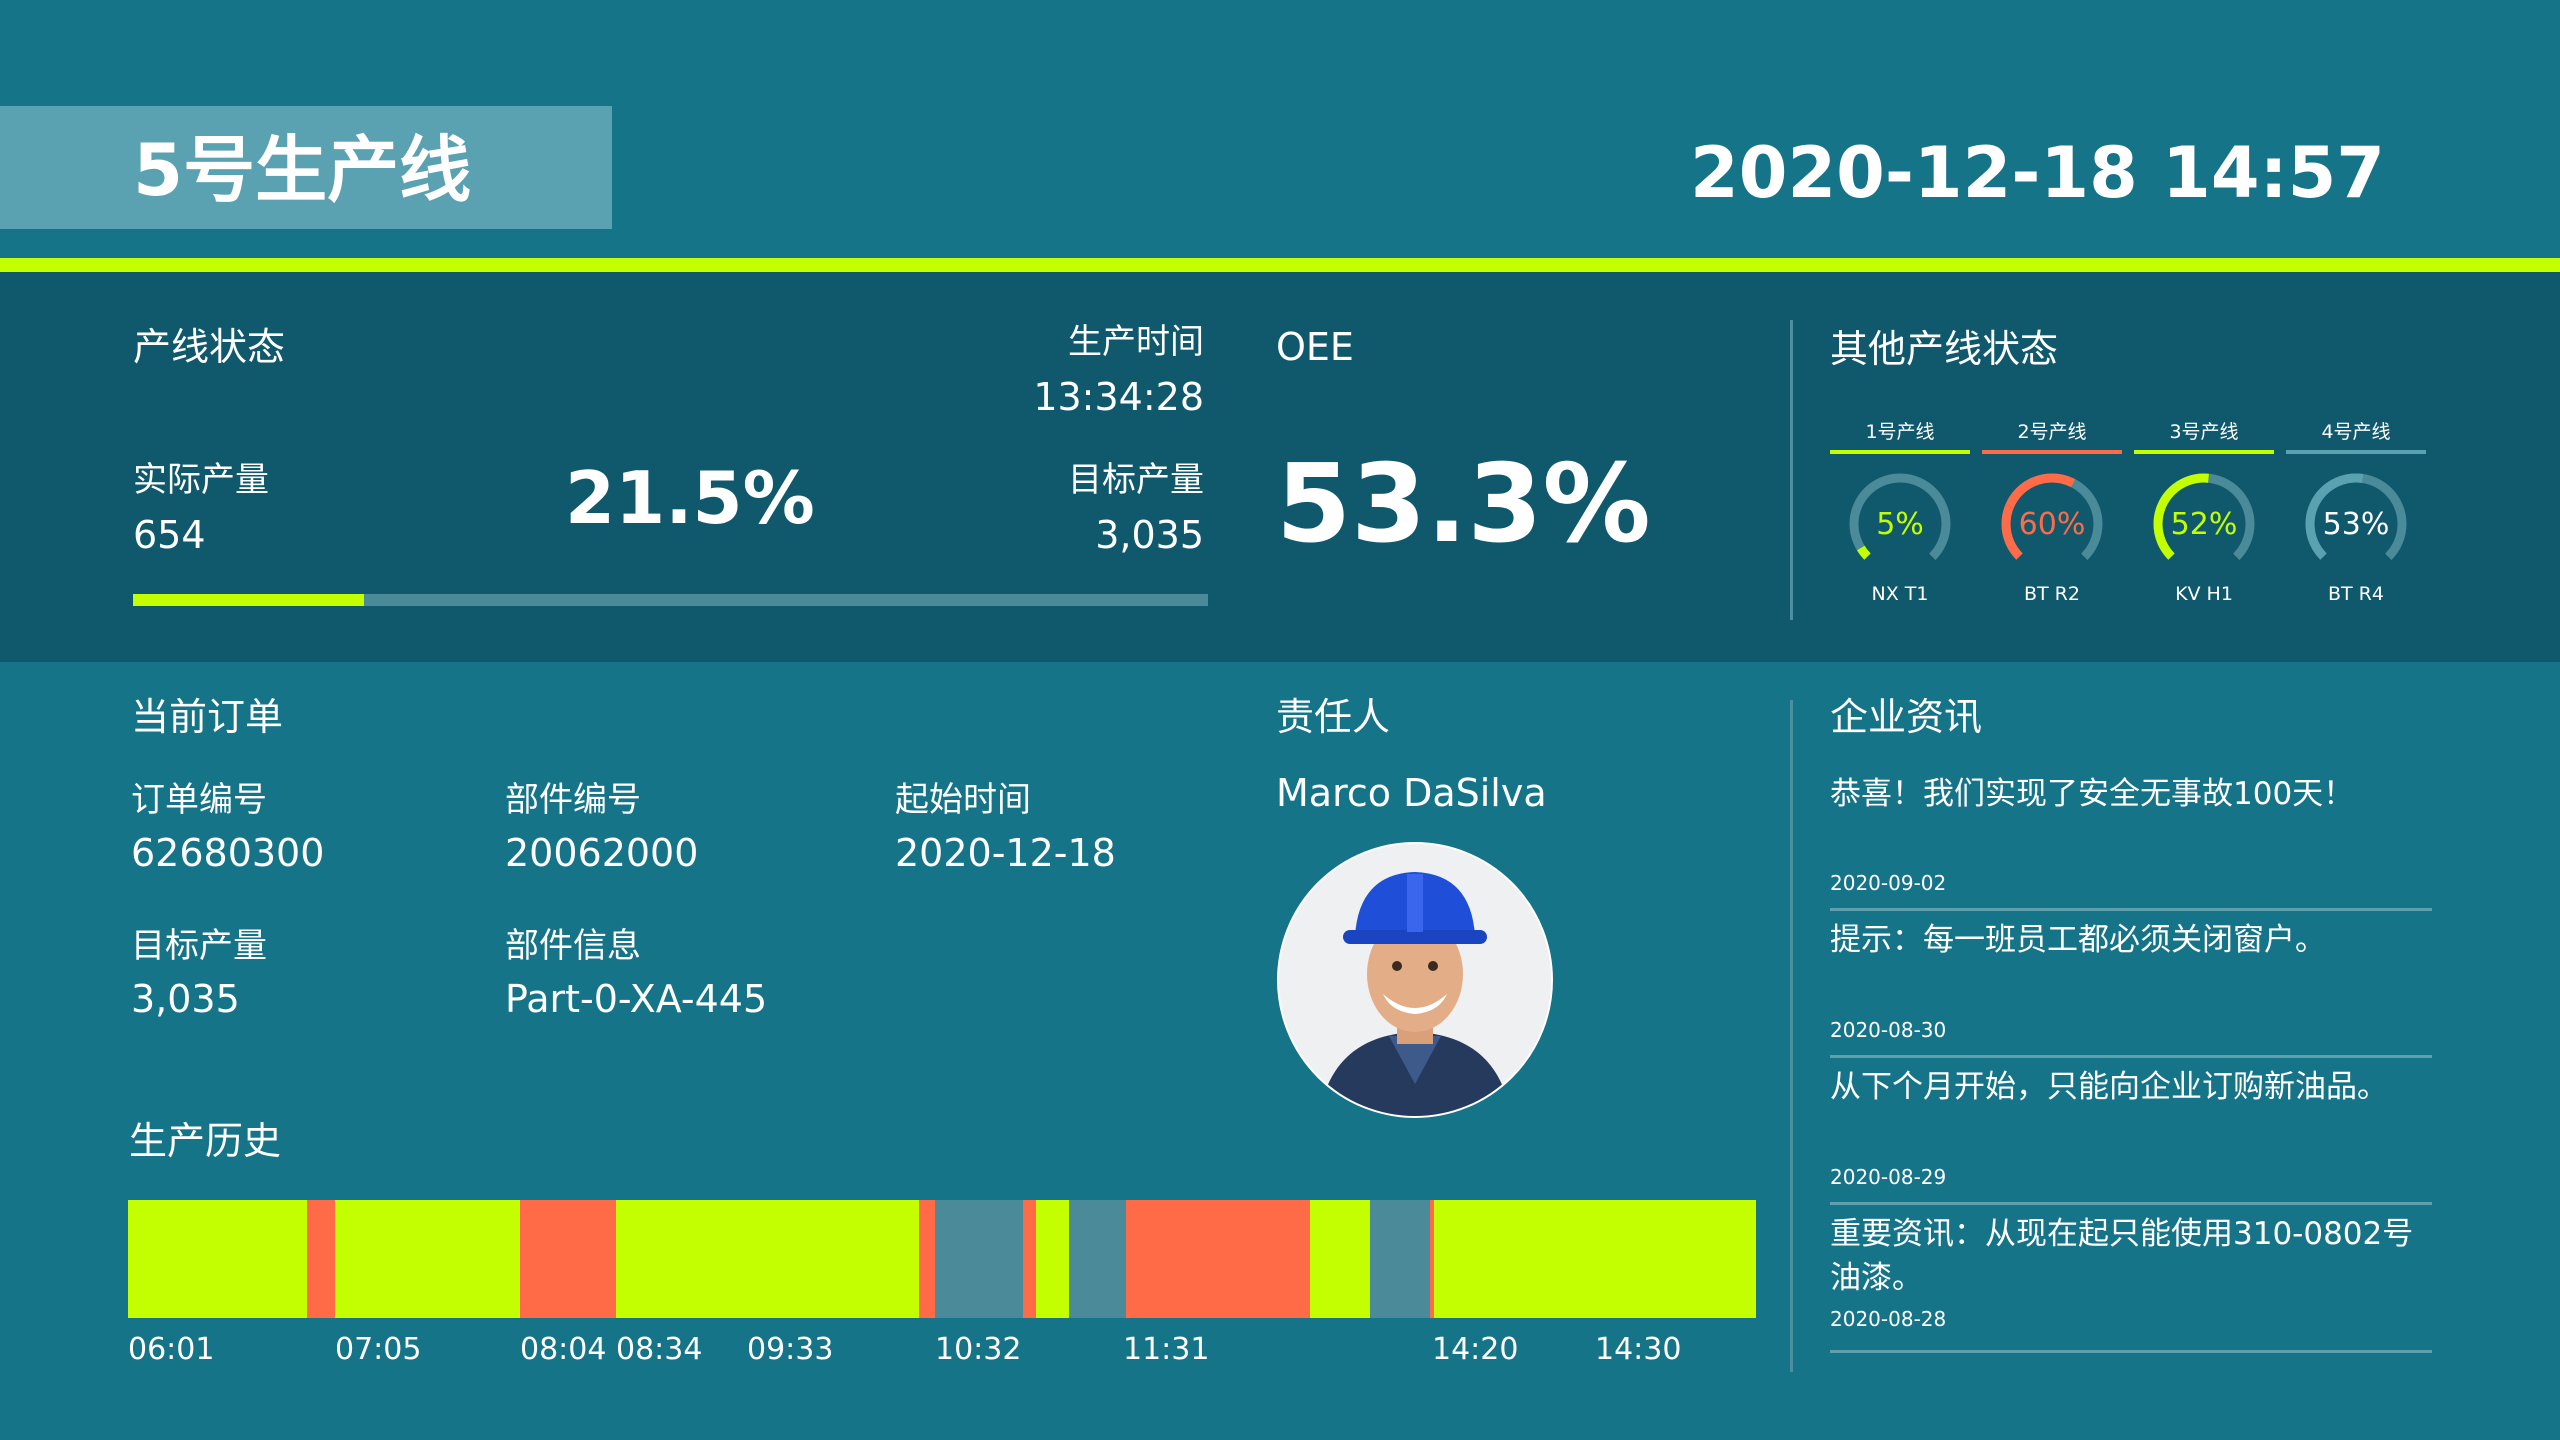 The width and height of the screenshot is (2560, 1440). I want to click on news-item: 从下个月开始，只能向企业订购新油品。, so click(2130, 1087).